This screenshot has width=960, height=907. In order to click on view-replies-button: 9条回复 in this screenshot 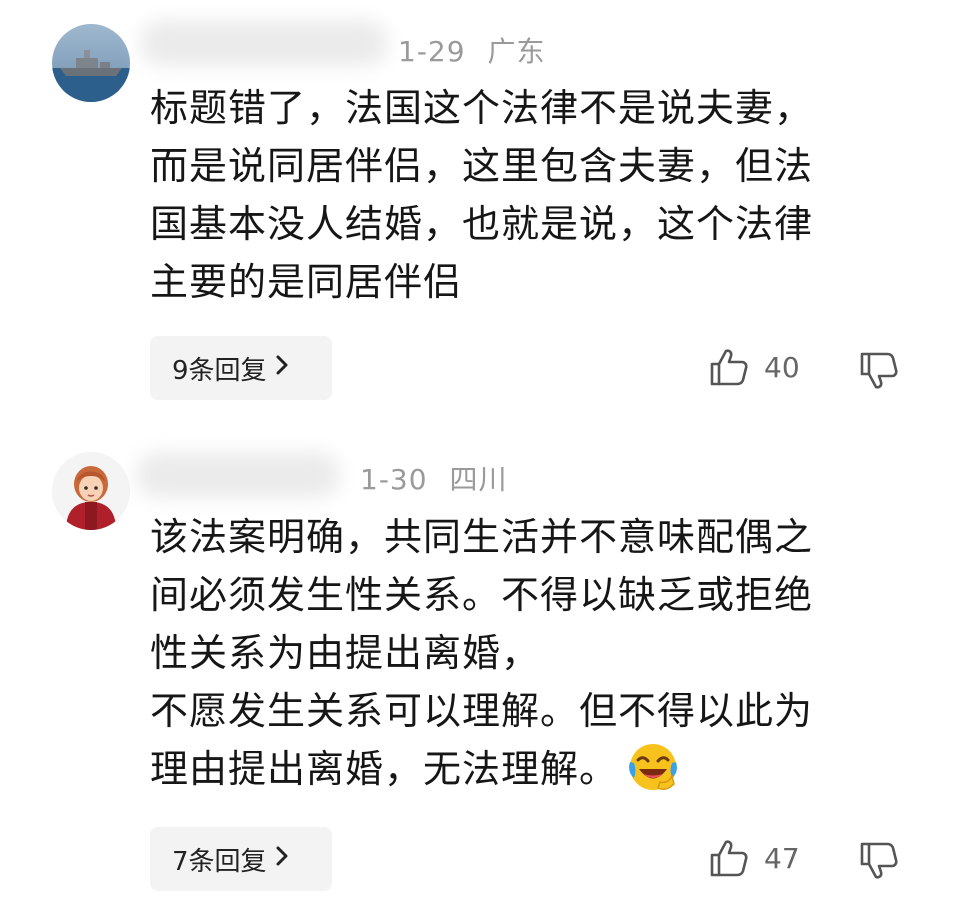, I will do `click(241, 368)`.